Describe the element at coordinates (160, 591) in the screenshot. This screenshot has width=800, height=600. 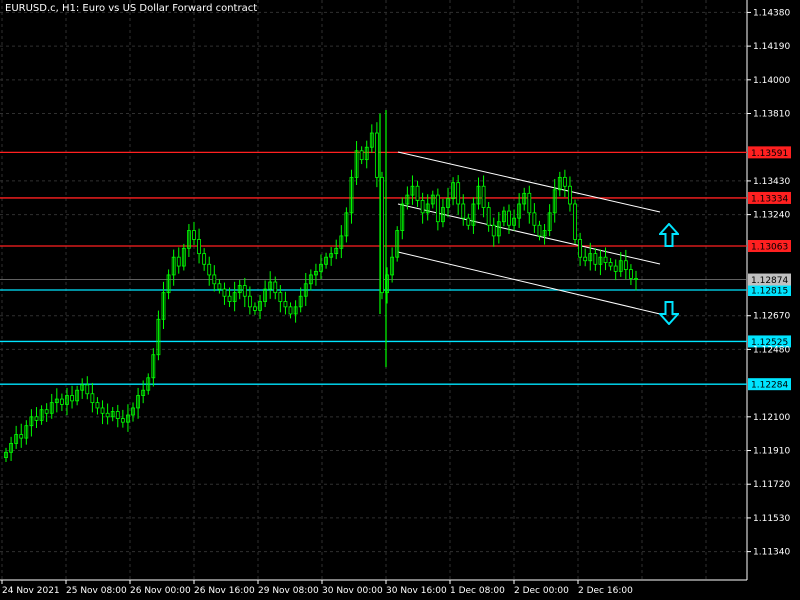
I see `time-tick-label: 26 Nov 00:00` at that location.